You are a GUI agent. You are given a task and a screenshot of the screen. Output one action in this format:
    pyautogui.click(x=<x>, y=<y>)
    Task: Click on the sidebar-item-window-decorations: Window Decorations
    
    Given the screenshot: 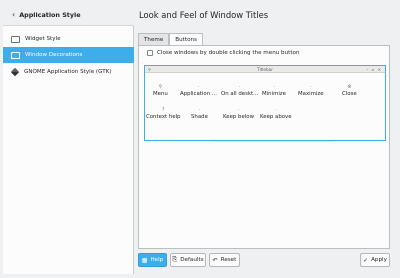 What is the action you would take?
    pyautogui.click(x=68, y=55)
    